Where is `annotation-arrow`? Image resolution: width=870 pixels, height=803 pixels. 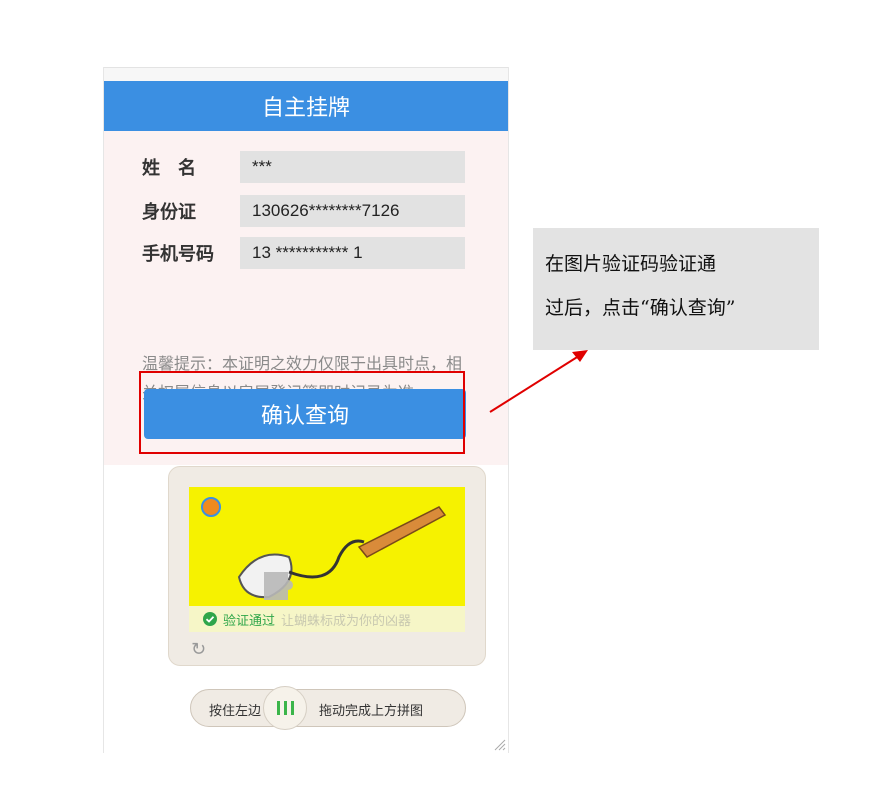 annotation-arrow is located at coordinates (538, 381).